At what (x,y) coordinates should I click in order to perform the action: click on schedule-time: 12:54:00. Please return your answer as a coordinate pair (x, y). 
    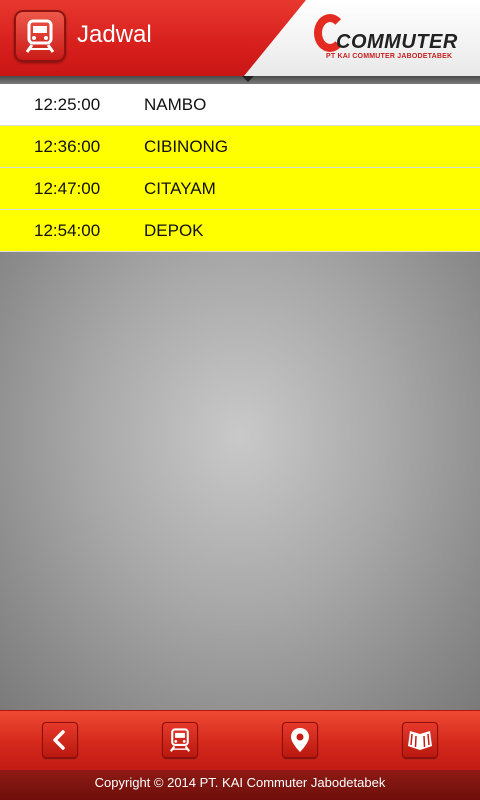
    Looking at the image, I should click on (67, 230).